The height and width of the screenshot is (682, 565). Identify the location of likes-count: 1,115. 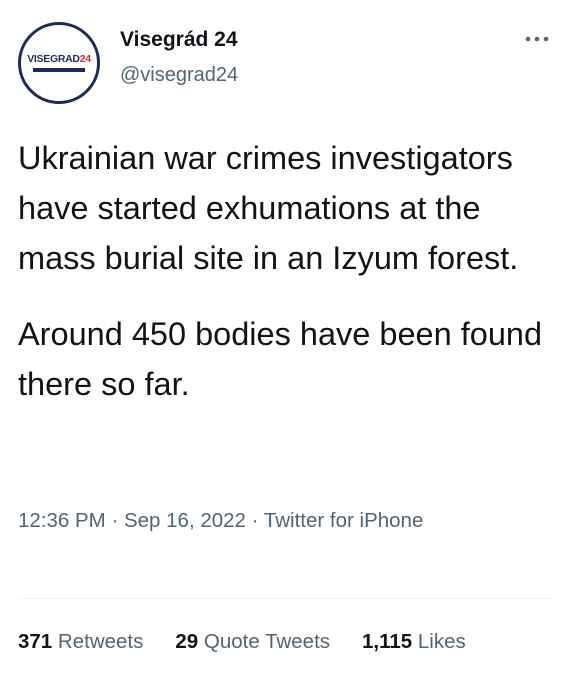
(387, 641).